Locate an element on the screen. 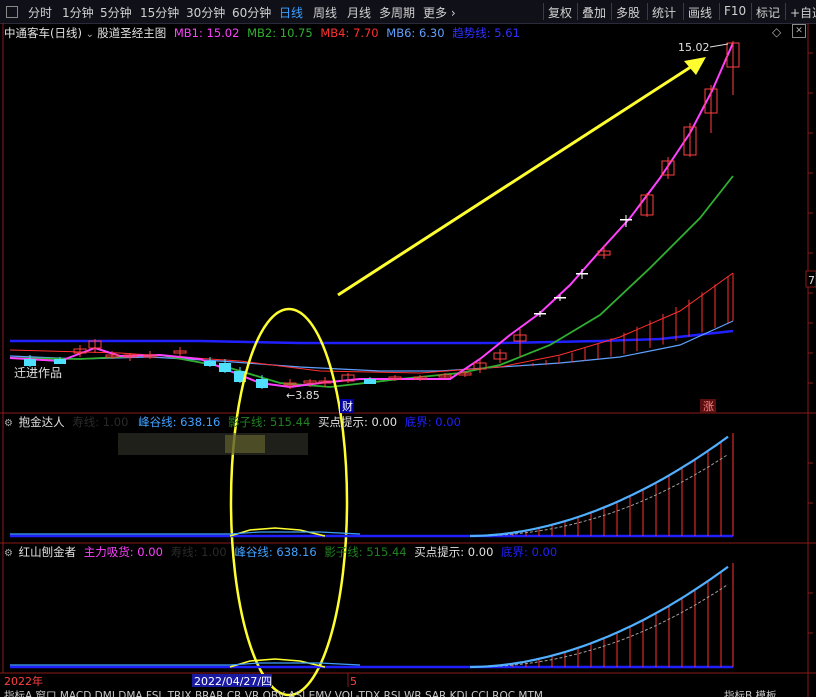  period-tab-3: 15分钟 is located at coordinates (159, 12).